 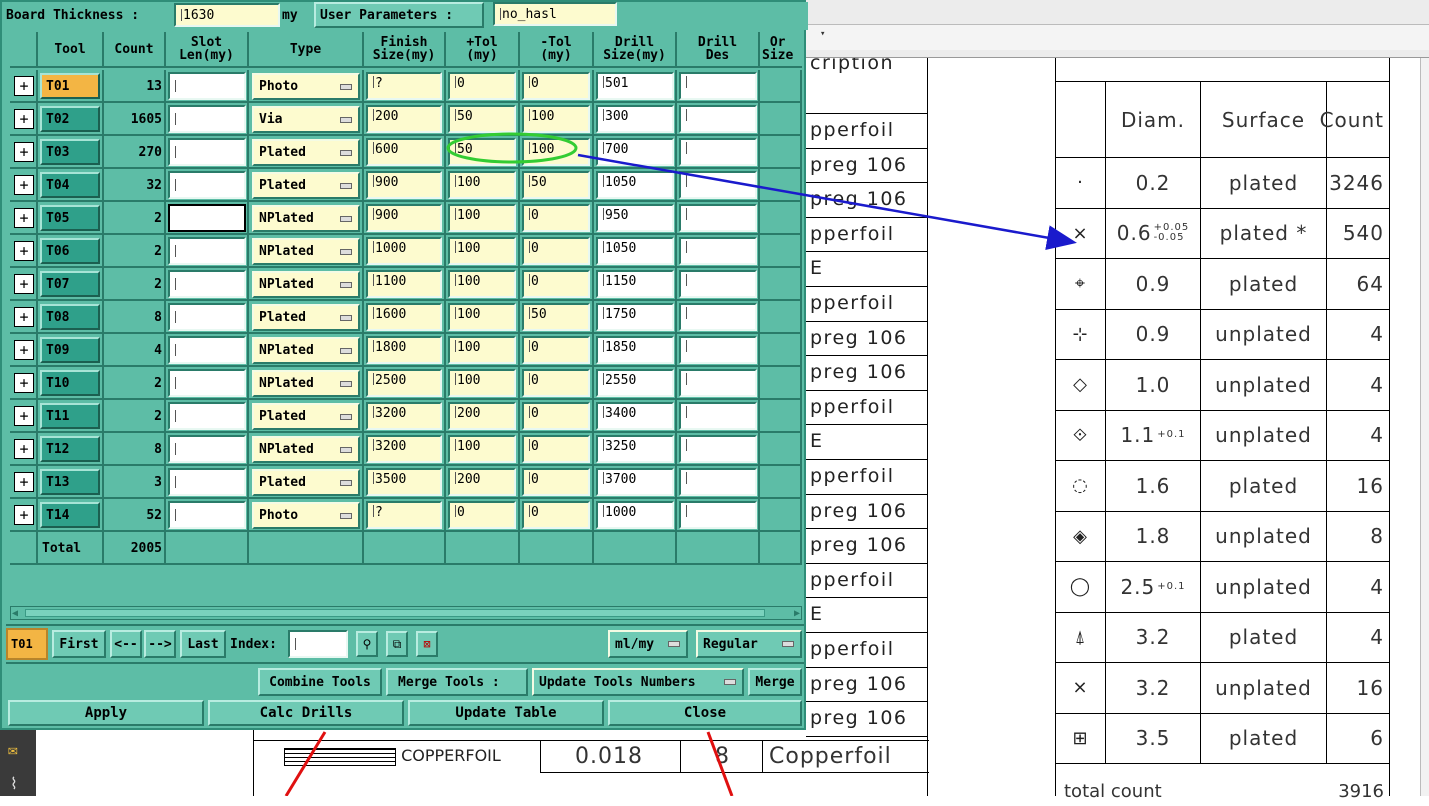 I want to click on tool-button: T10, so click(x=70, y=383).